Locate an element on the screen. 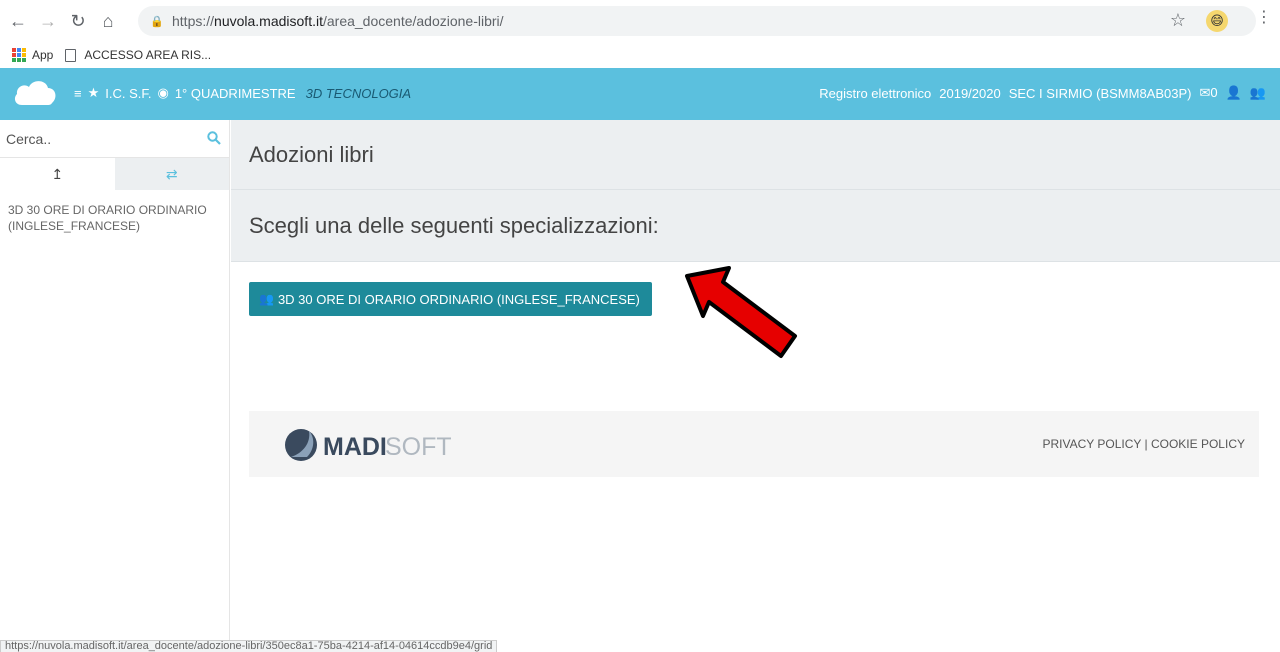 This screenshot has width=1280, height=652. period: 1° QUADRIMESTRE is located at coordinates (235, 93).